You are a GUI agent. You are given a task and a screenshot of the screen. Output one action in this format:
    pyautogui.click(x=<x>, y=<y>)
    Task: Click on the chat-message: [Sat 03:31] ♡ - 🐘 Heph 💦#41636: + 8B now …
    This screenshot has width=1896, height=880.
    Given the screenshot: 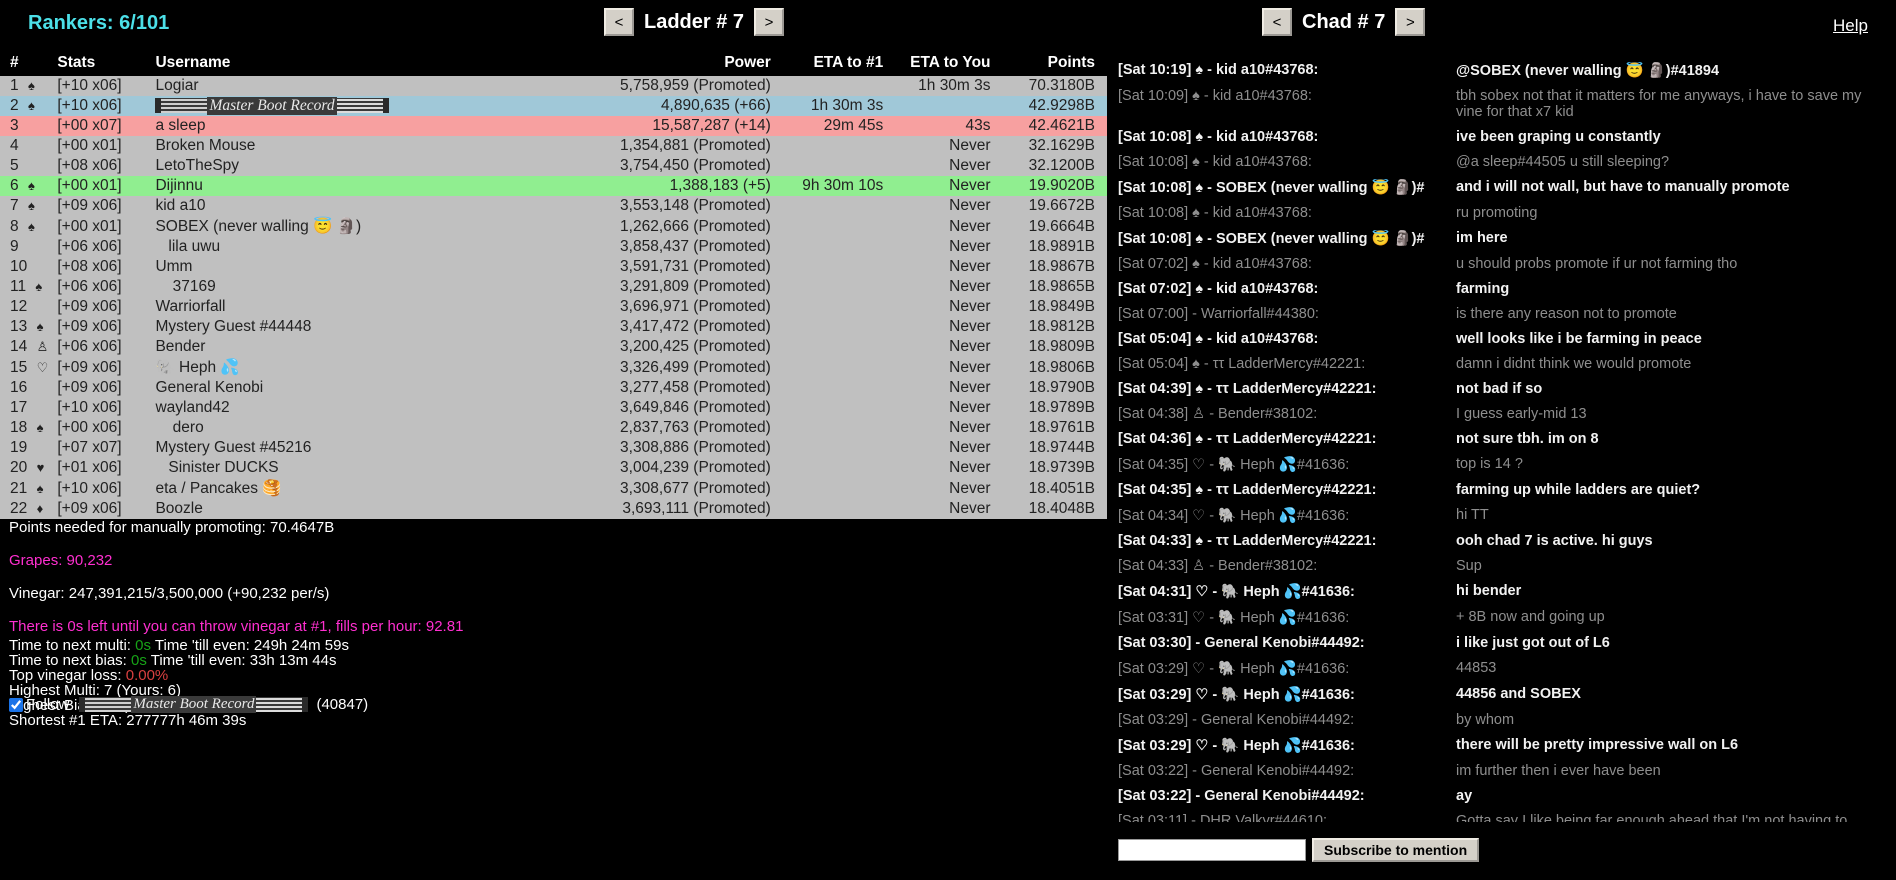 What is the action you would take?
    pyautogui.click(x=1501, y=617)
    